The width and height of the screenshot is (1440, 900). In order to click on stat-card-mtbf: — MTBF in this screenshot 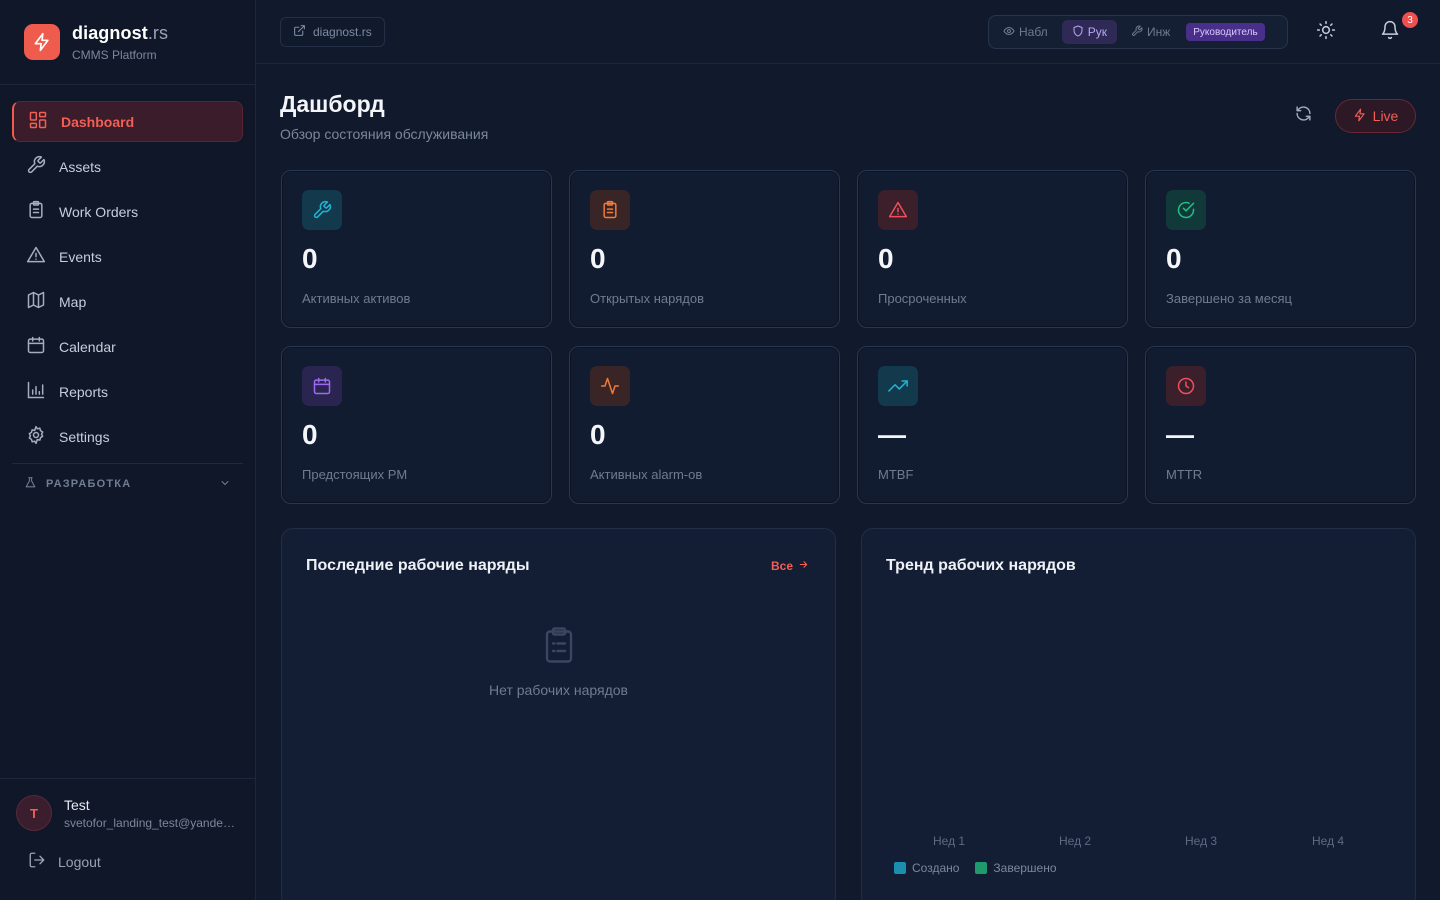, I will do `click(992, 425)`.